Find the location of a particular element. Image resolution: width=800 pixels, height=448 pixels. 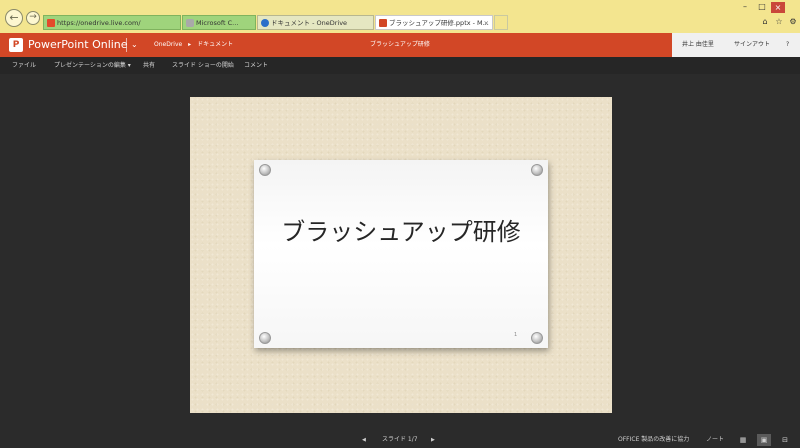

breadcrumb-onedrive: OneDrive is located at coordinates (168, 44).